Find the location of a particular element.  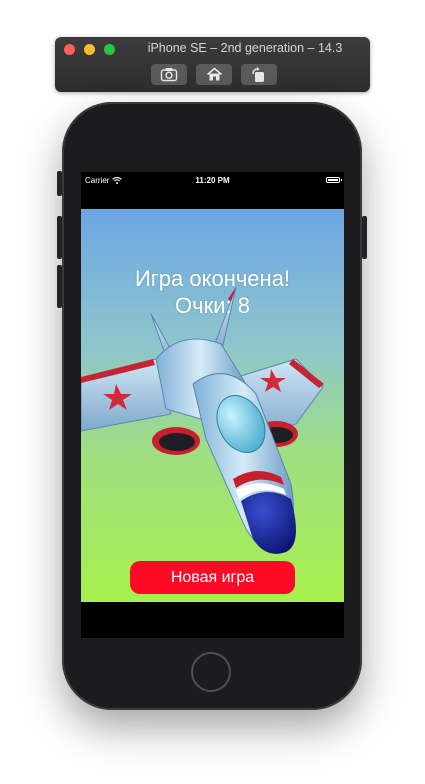

game-over-title: Игра окончена! is located at coordinates (212, 278).